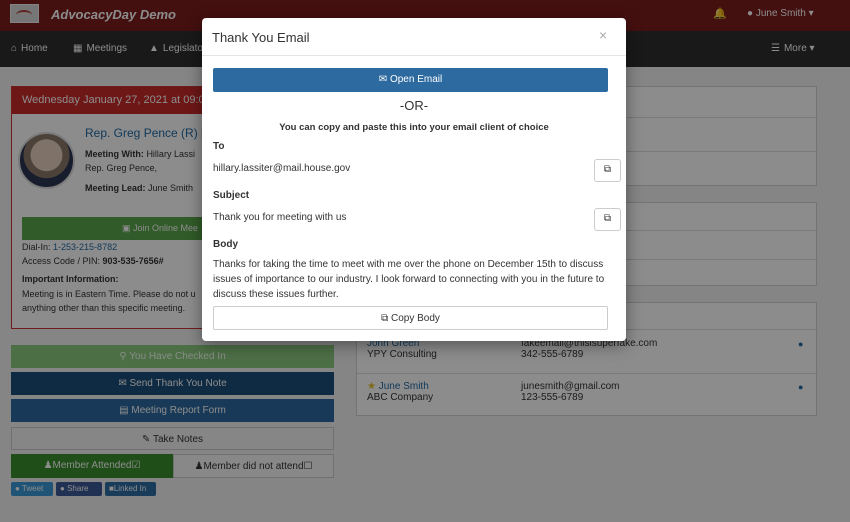  I want to click on open-email-label: Open Email, so click(416, 79).